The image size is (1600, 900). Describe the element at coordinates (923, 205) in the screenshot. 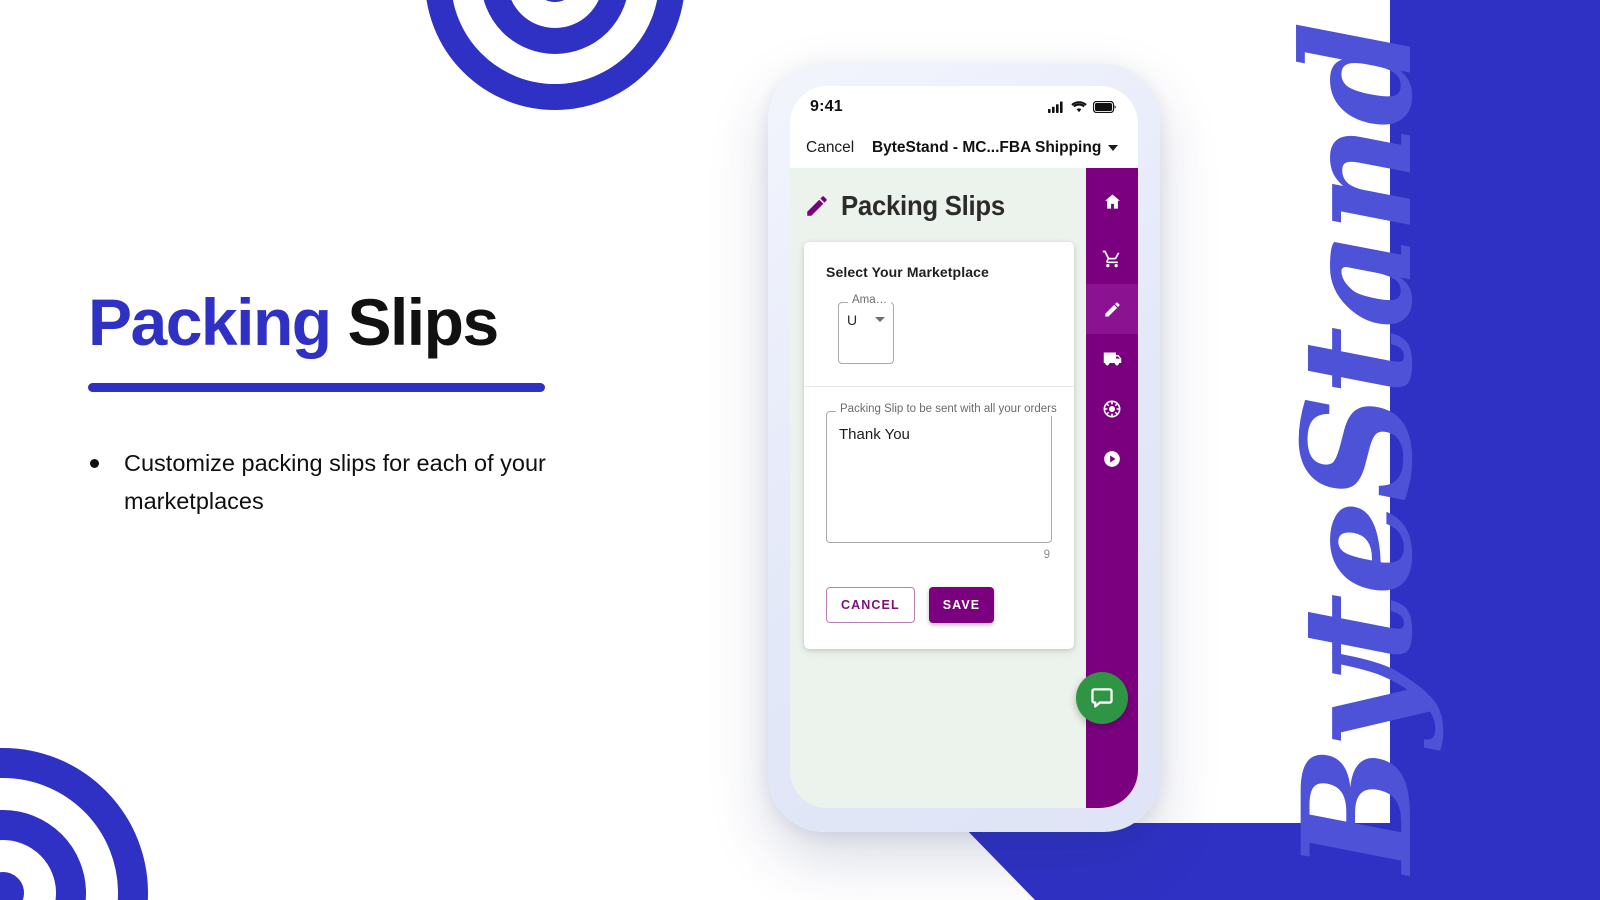

I see `page-heading: Packing Slips` at that location.